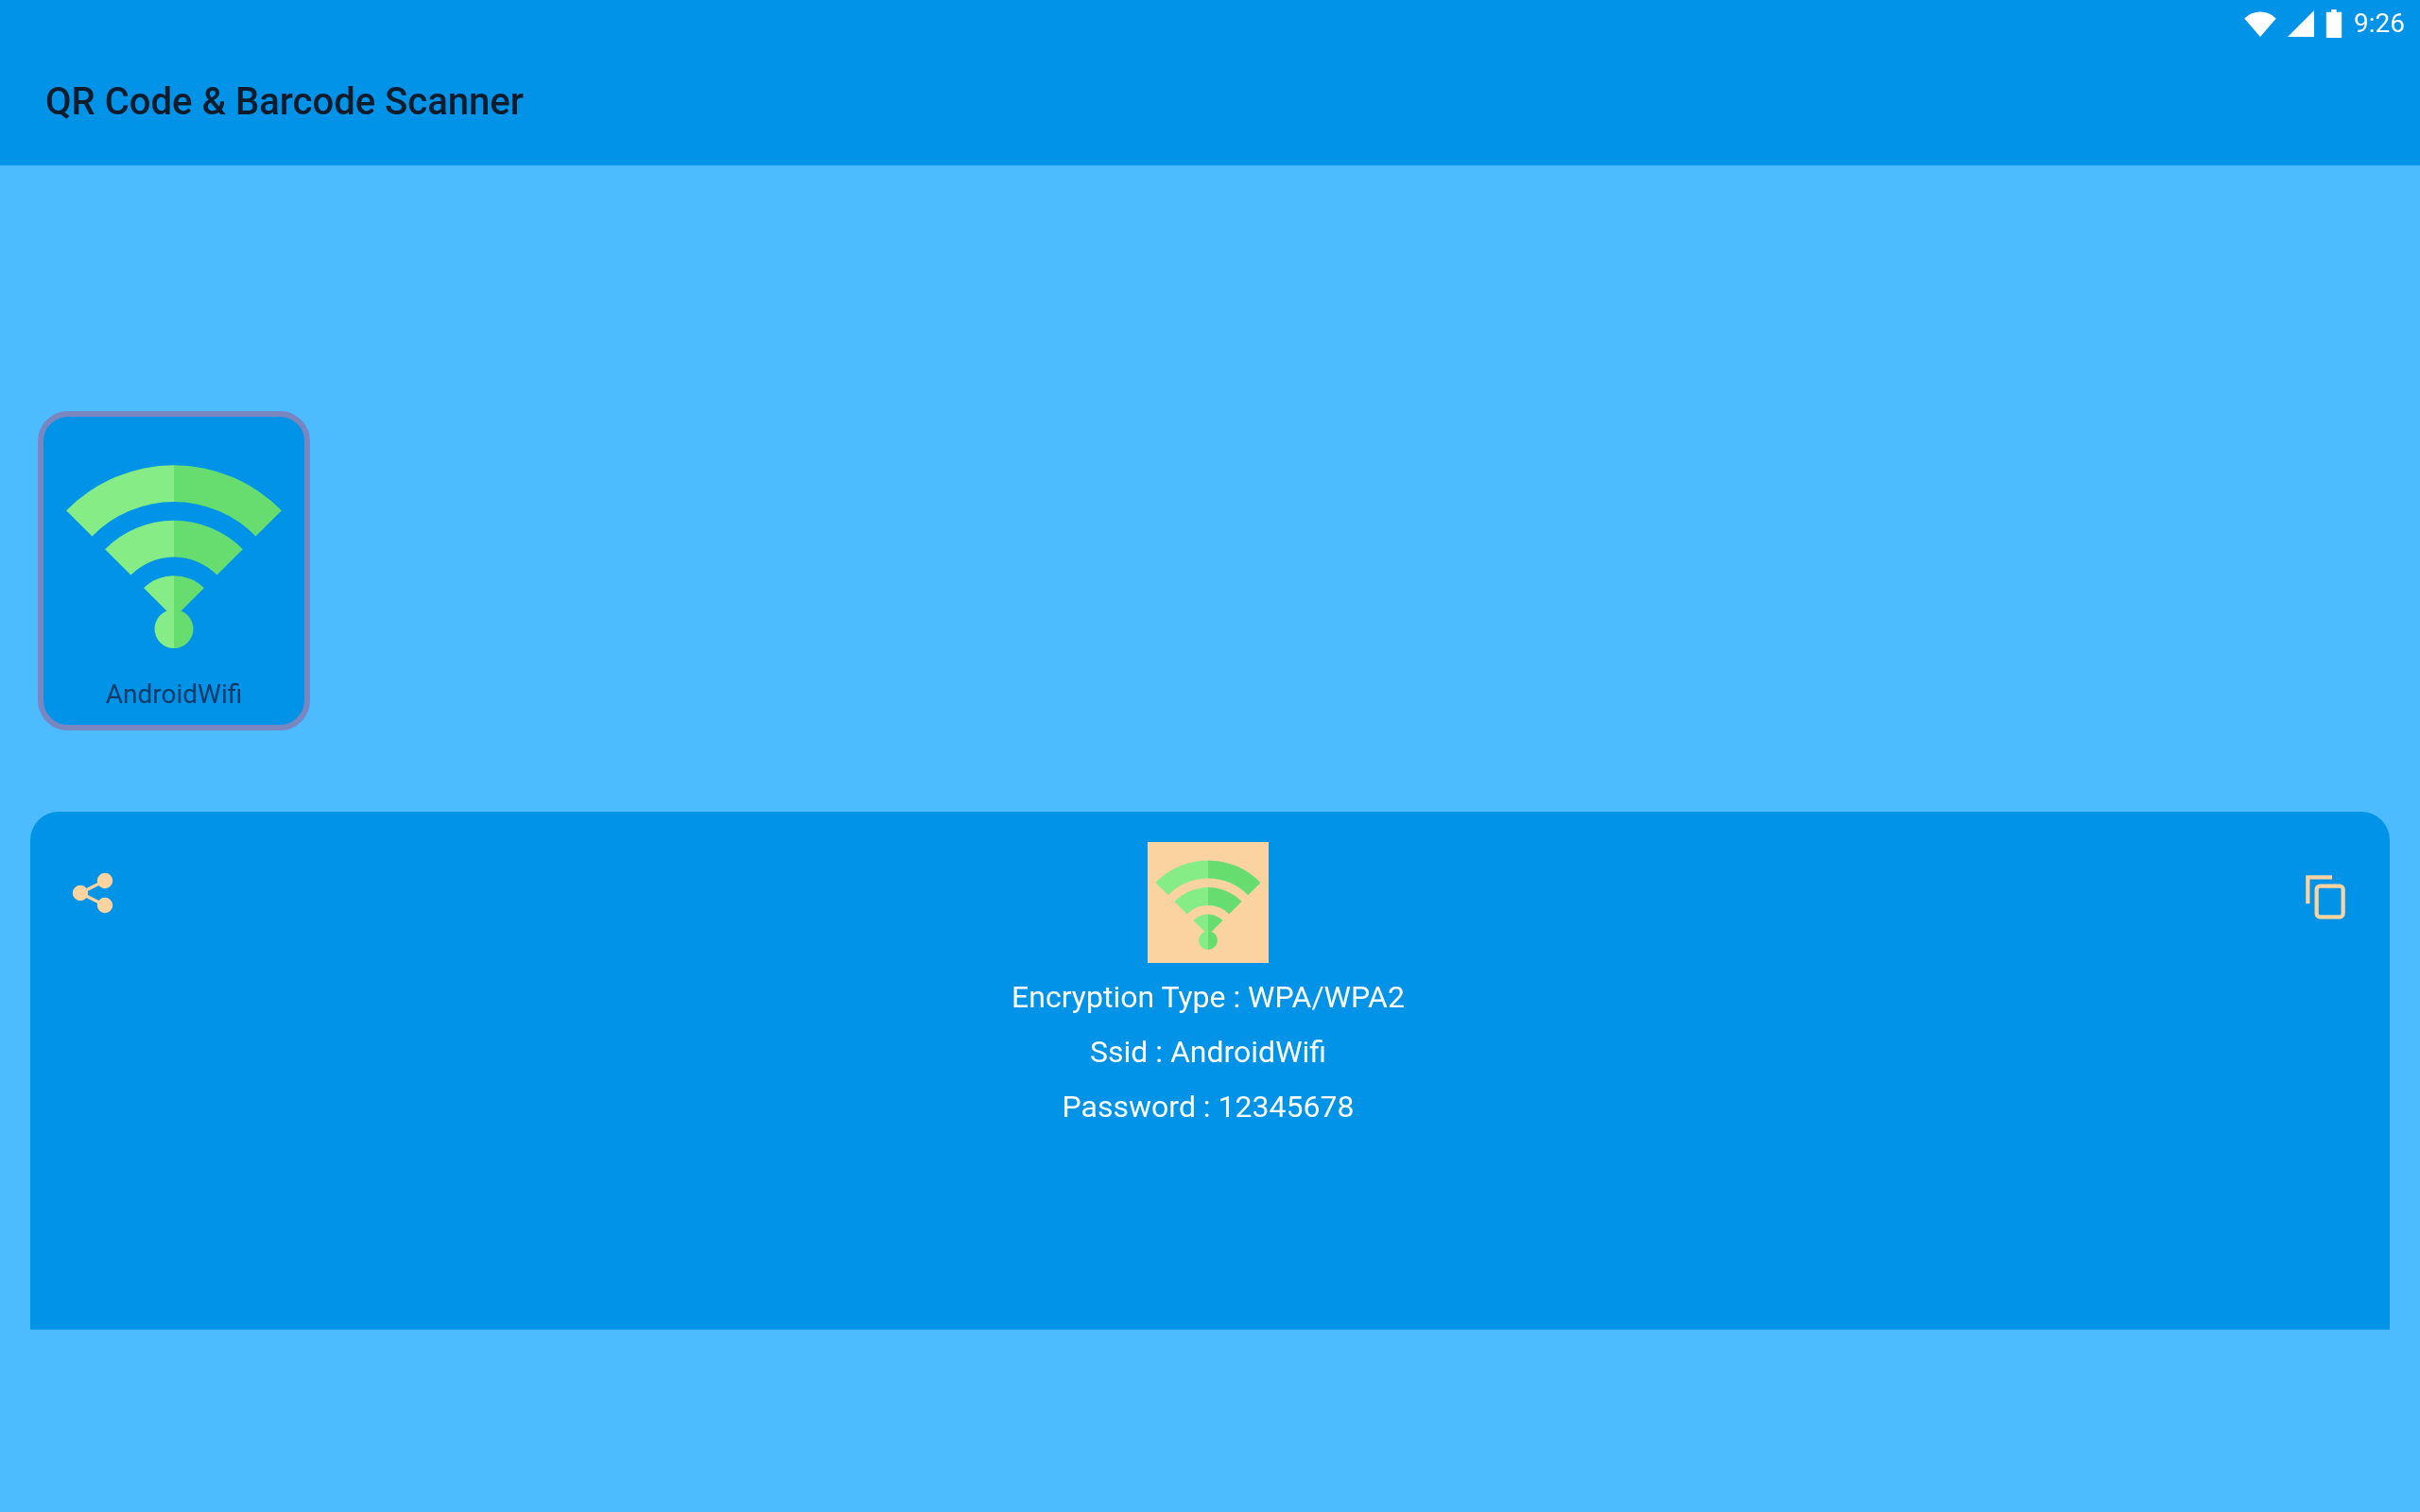  What do you see at coordinates (1208, 1106) in the screenshot?
I see `result-line: Password : 12345678` at bounding box center [1208, 1106].